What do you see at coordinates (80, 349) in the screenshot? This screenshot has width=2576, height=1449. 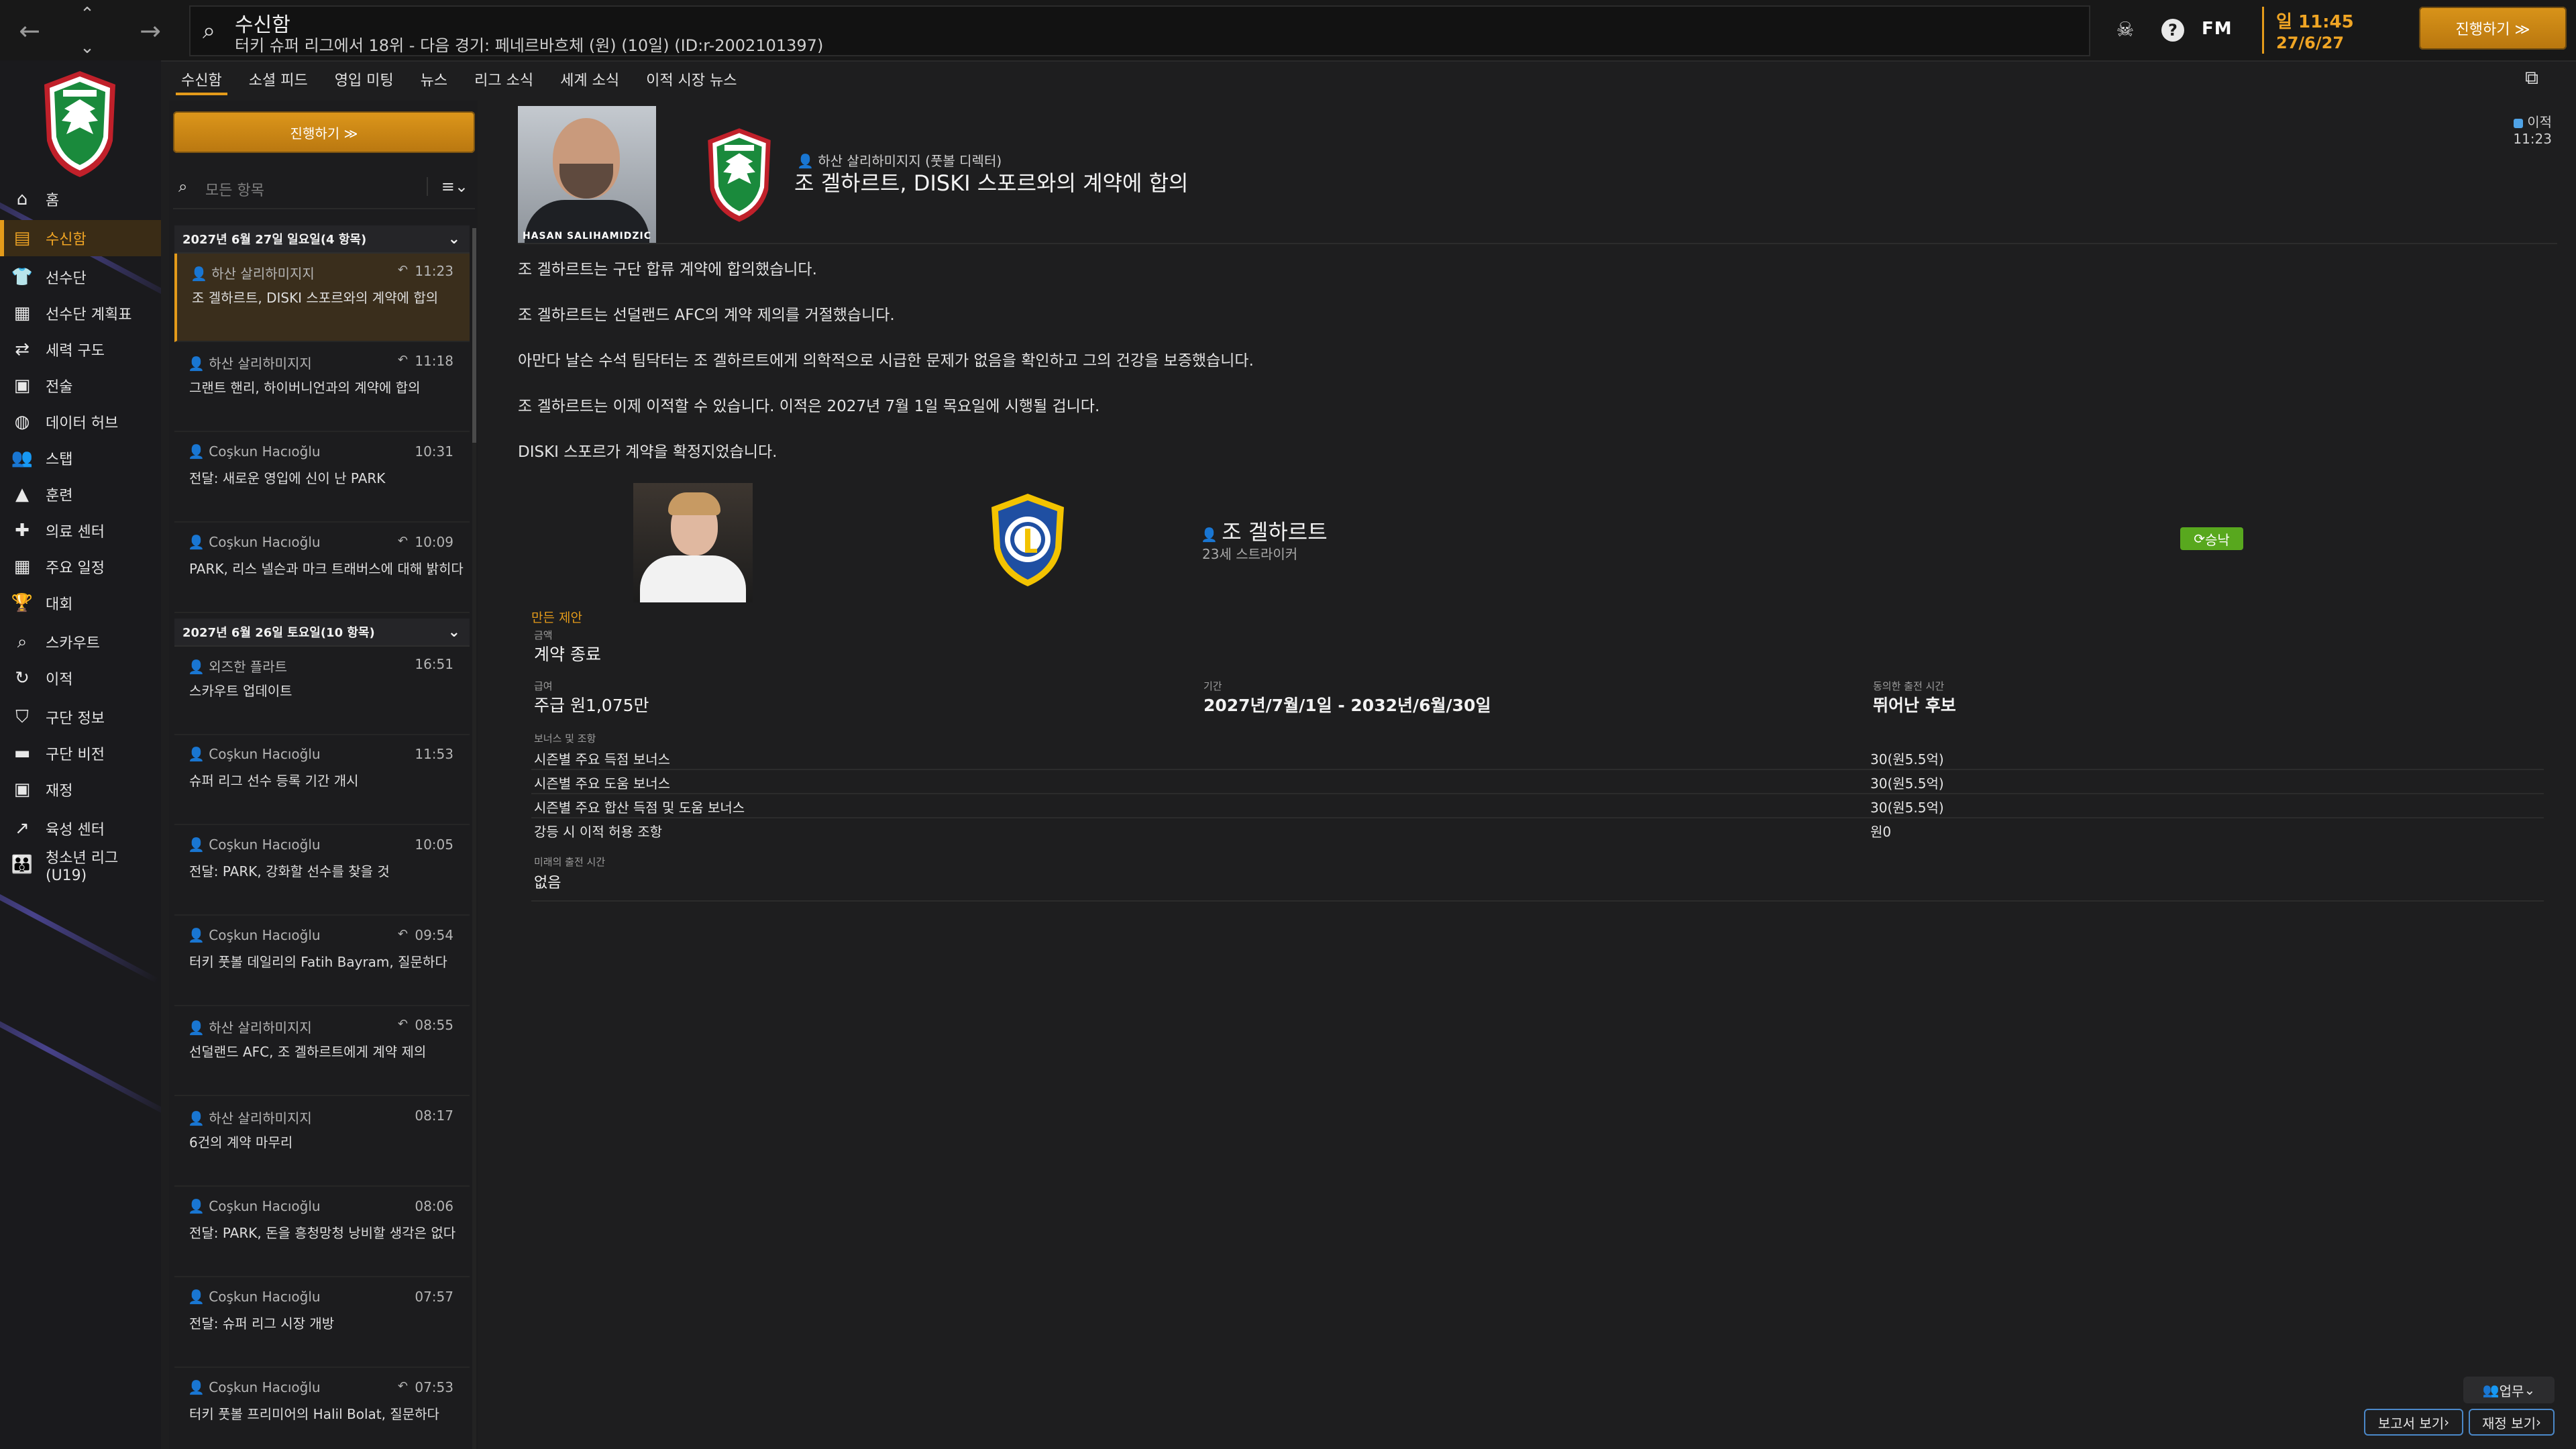 I see `sidebar-item-dynamics: ⇄ 세력 구도` at bounding box center [80, 349].